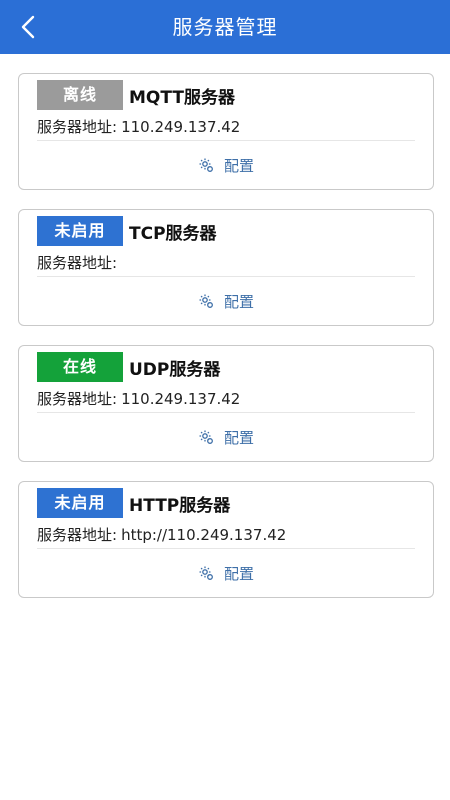 Image resolution: width=450 pixels, height=800 pixels. I want to click on card-header: 在线 UDP服务器, so click(128, 367).